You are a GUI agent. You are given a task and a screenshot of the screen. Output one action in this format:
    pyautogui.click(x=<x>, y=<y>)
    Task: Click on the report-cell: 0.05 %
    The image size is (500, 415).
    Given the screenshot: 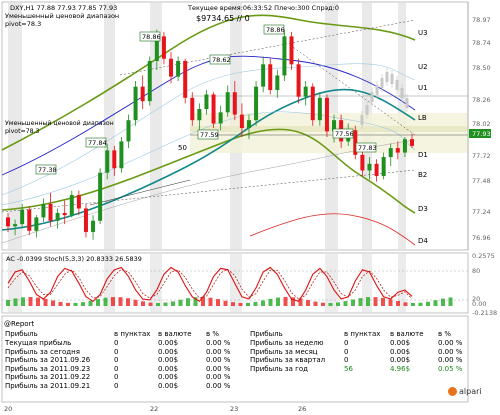 What is the action you would take?
    pyautogui.click(x=450, y=368)
    